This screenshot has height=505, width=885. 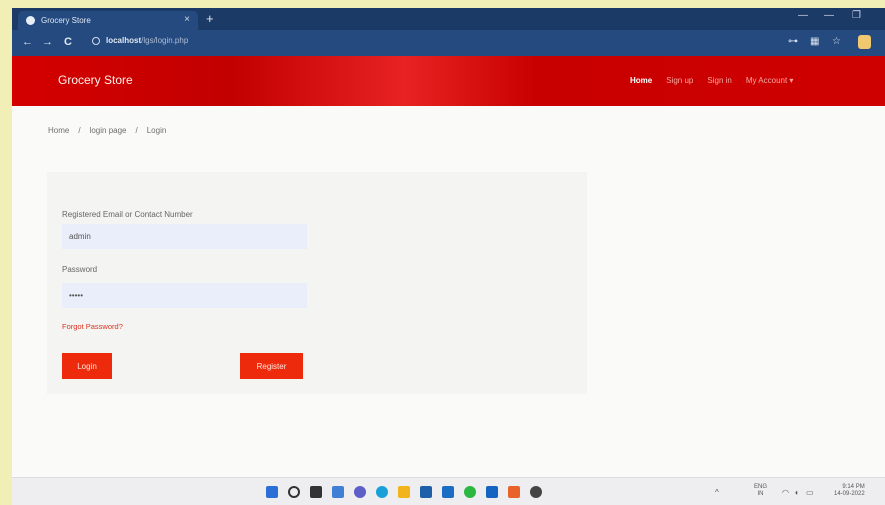 What do you see at coordinates (719, 80) in the screenshot?
I see `nav-sign-in: Sign in` at bounding box center [719, 80].